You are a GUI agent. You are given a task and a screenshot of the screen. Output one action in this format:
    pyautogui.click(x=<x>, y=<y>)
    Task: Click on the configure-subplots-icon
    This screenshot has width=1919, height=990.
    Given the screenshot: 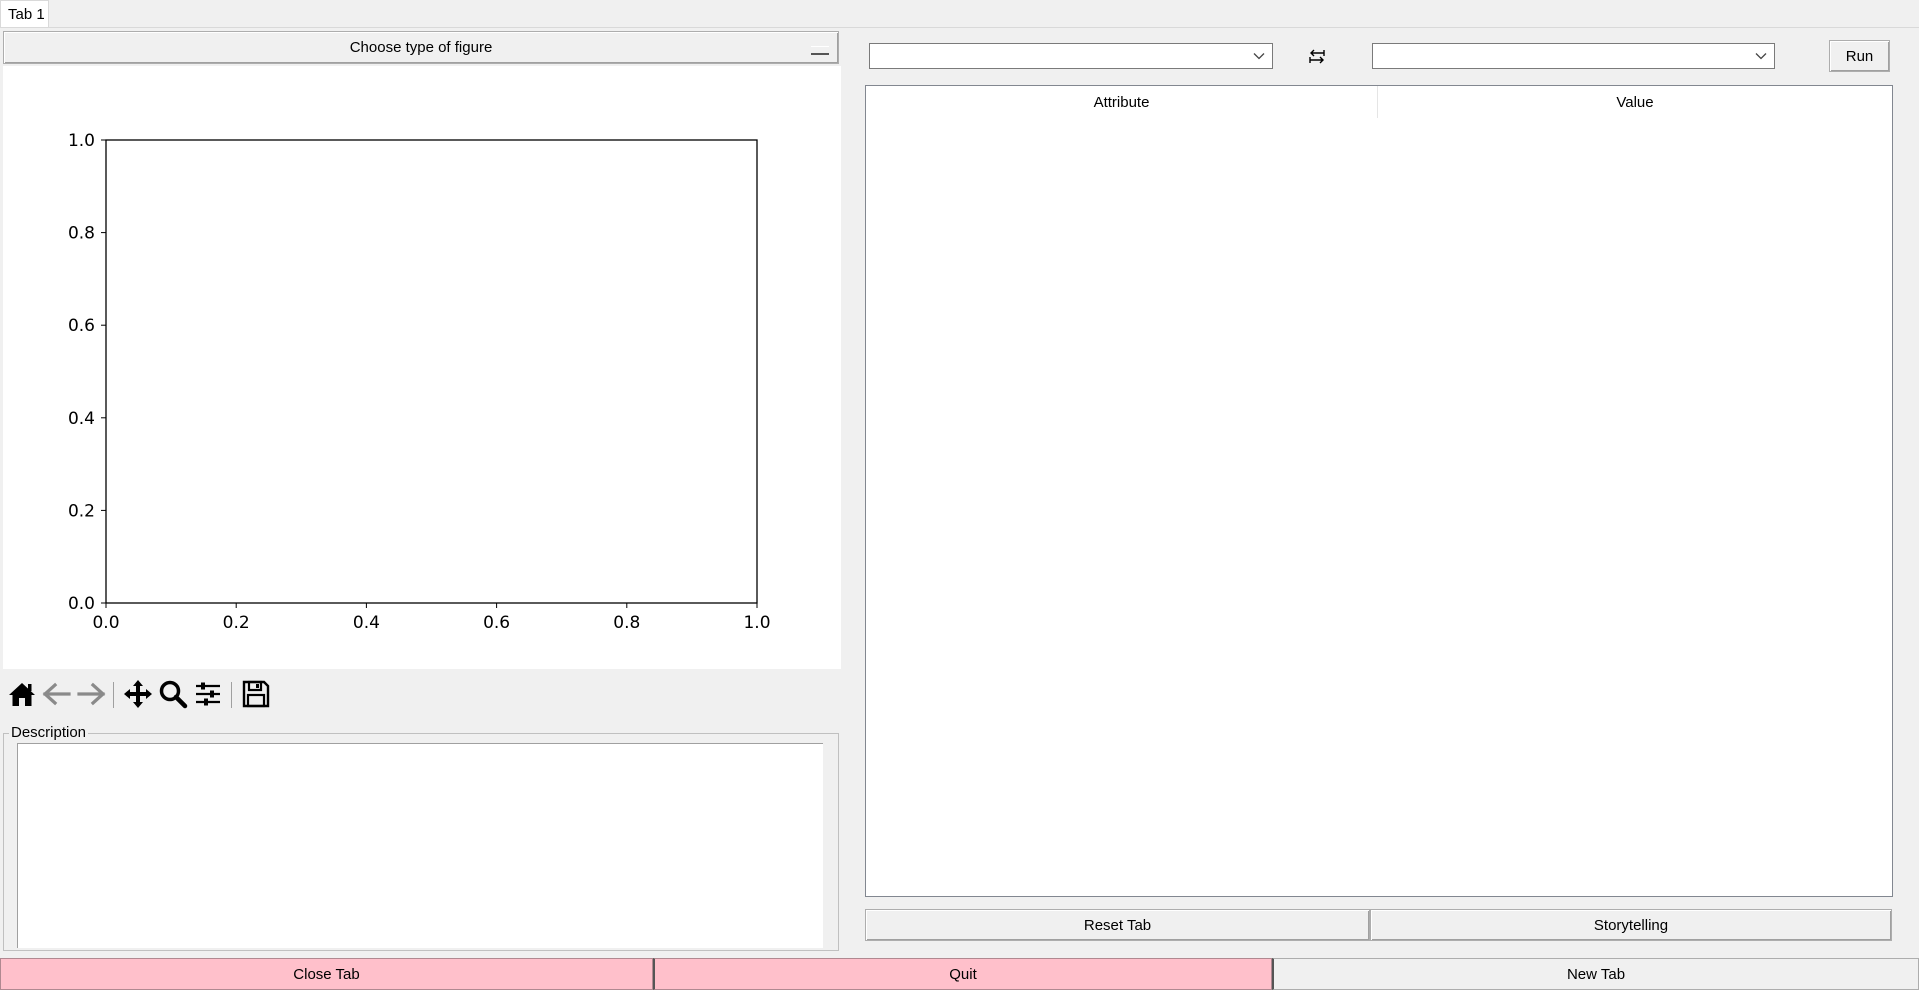 What is the action you would take?
    pyautogui.click(x=208, y=694)
    